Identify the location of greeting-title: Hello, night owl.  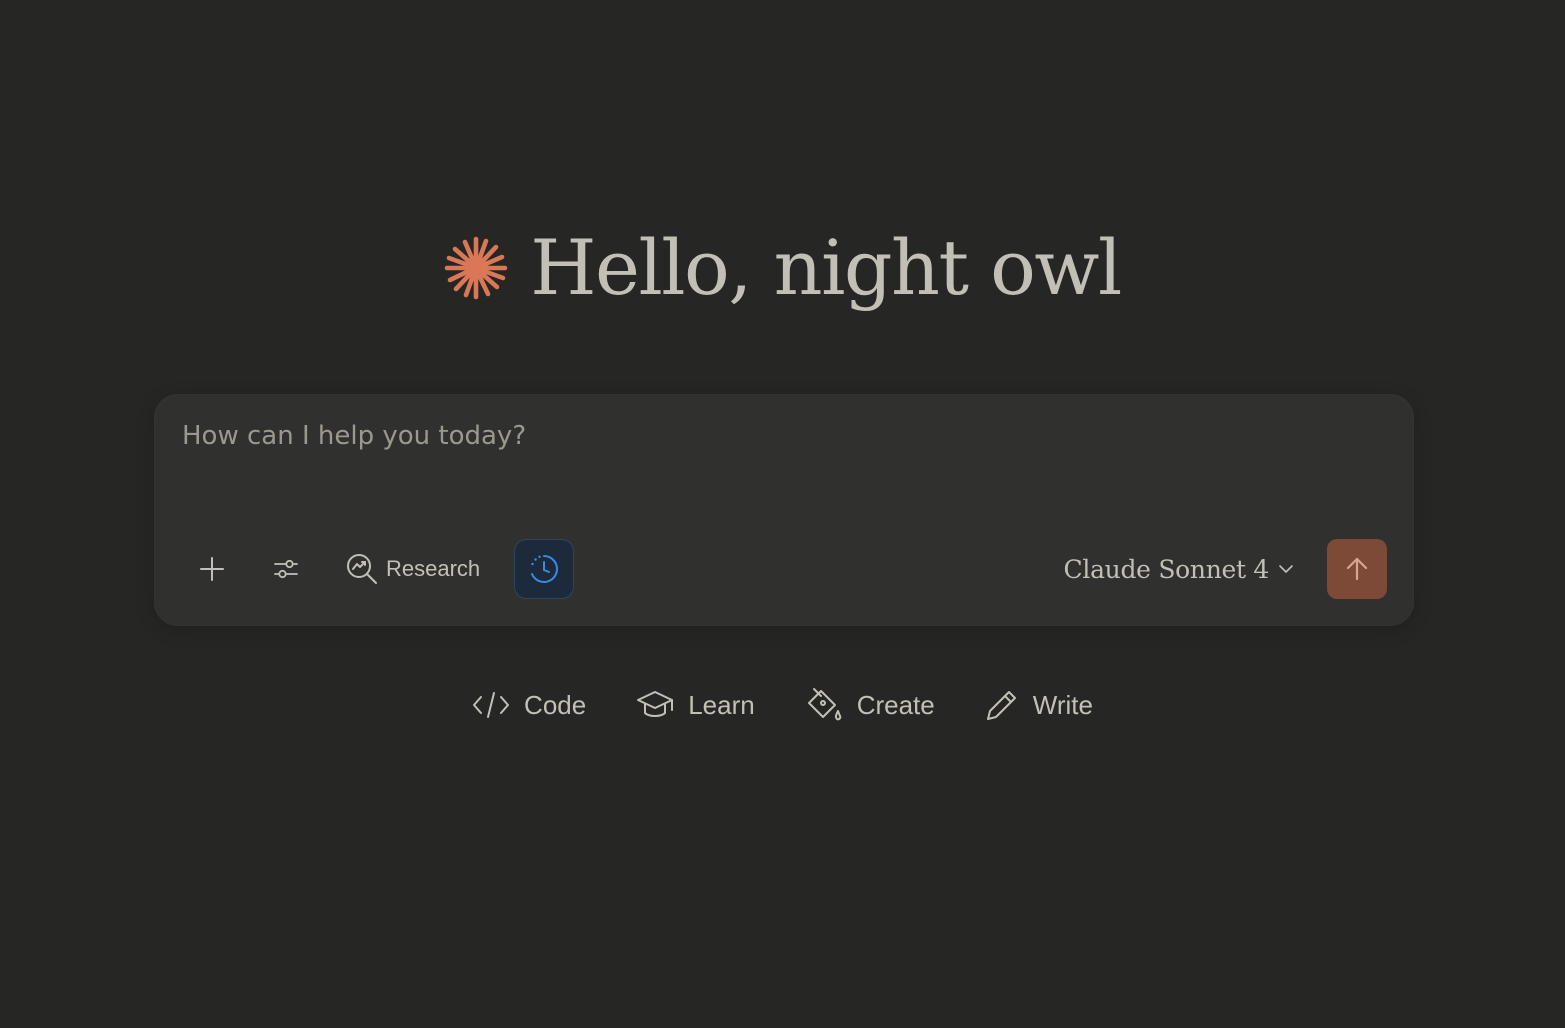
(826, 267).